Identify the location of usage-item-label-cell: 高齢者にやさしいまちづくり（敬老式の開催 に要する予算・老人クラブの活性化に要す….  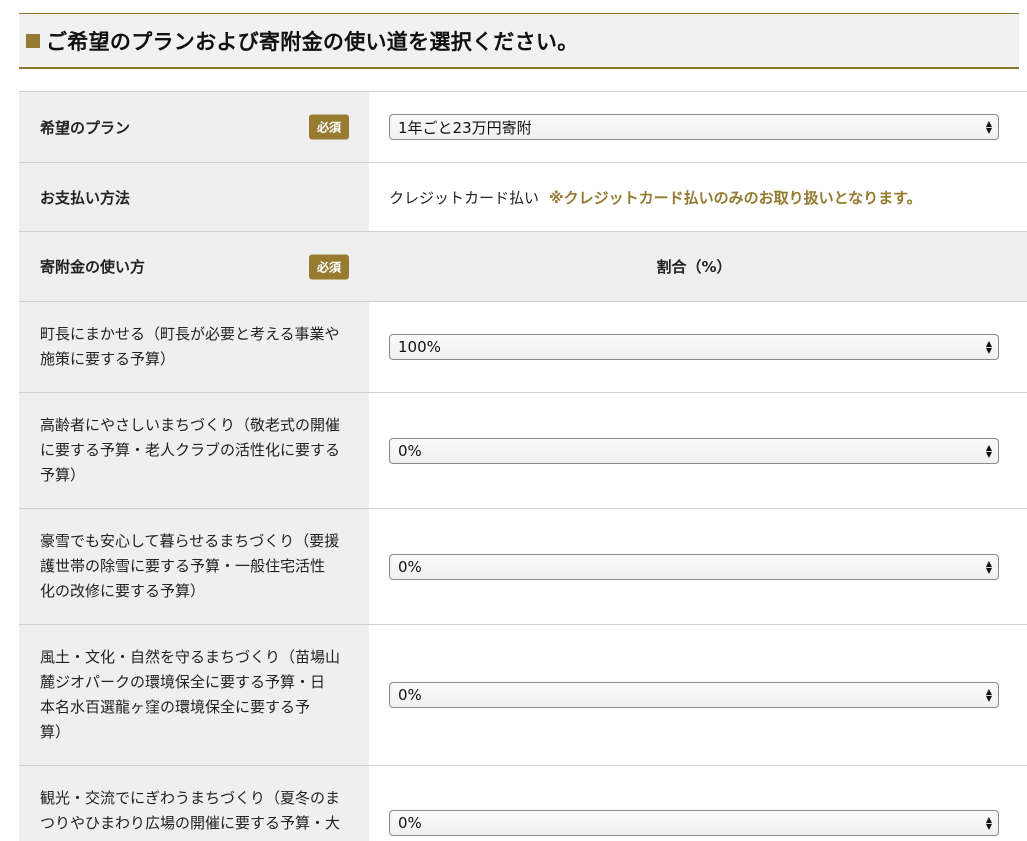
(194, 450).